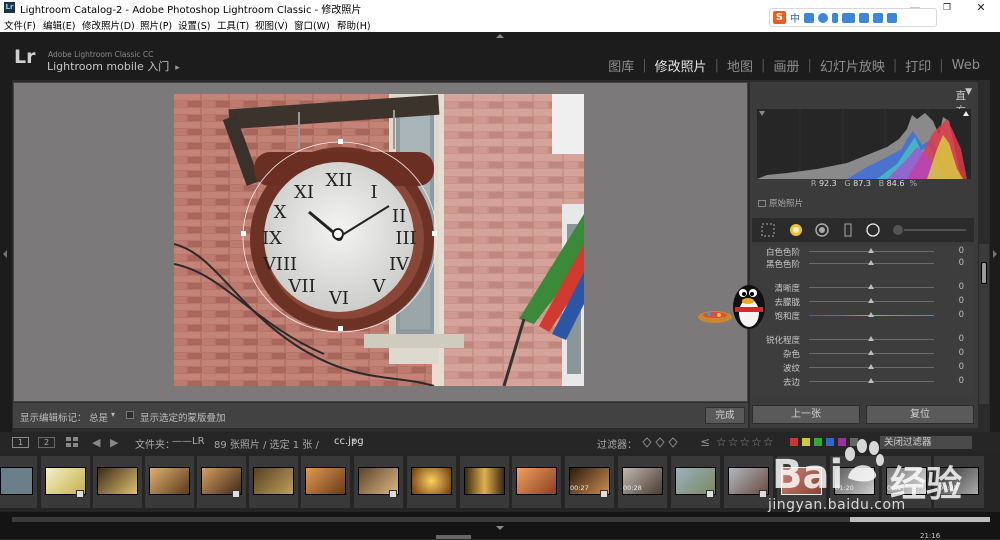 This screenshot has height=540, width=1000. I want to click on taskbar-item, so click(453, 537).